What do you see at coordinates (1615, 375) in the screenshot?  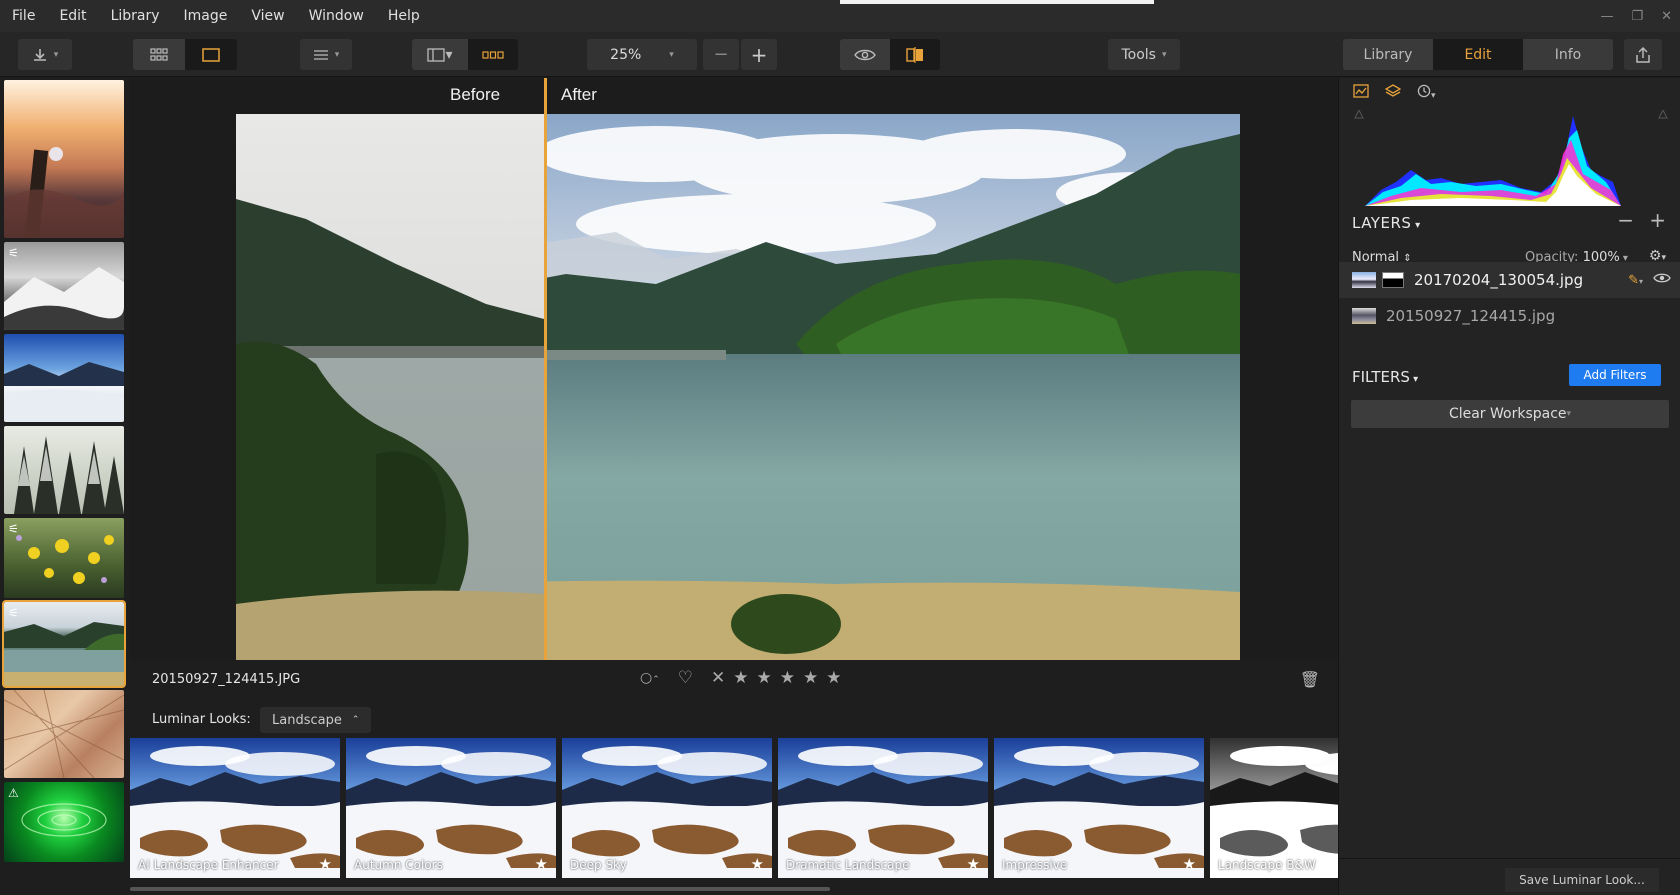 I see `add-filters-button: Add Filters` at bounding box center [1615, 375].